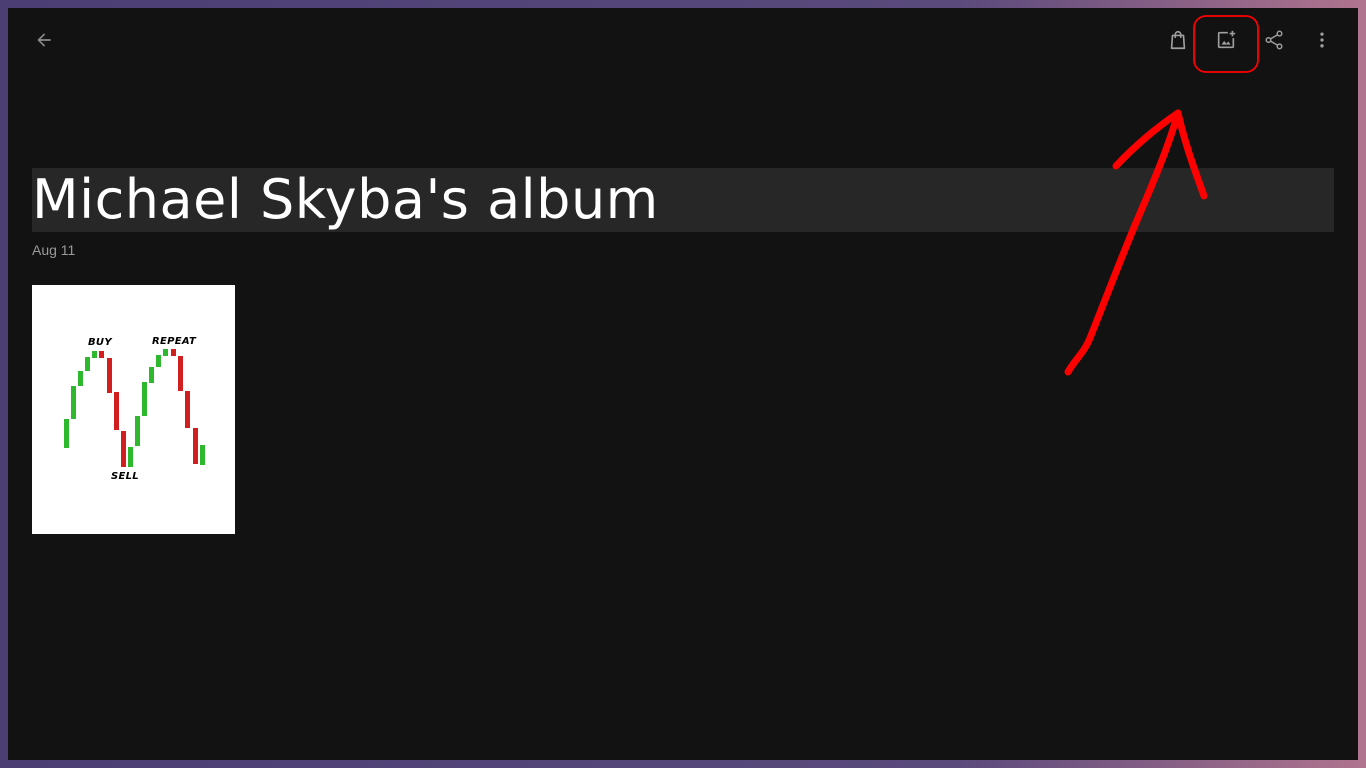 This screenshot has width=1366, height=768. What do you see at coordinates (125, 476) in the screenshot?
I see `sell-label: SELL` at bounding box center [125, 476].